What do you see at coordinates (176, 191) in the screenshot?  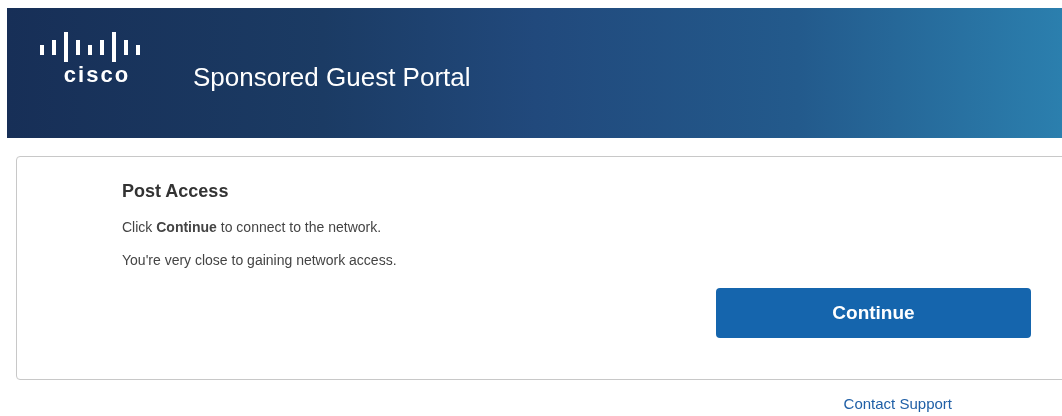 I see `card-title: Post Access` at bounding box center [176, 191].